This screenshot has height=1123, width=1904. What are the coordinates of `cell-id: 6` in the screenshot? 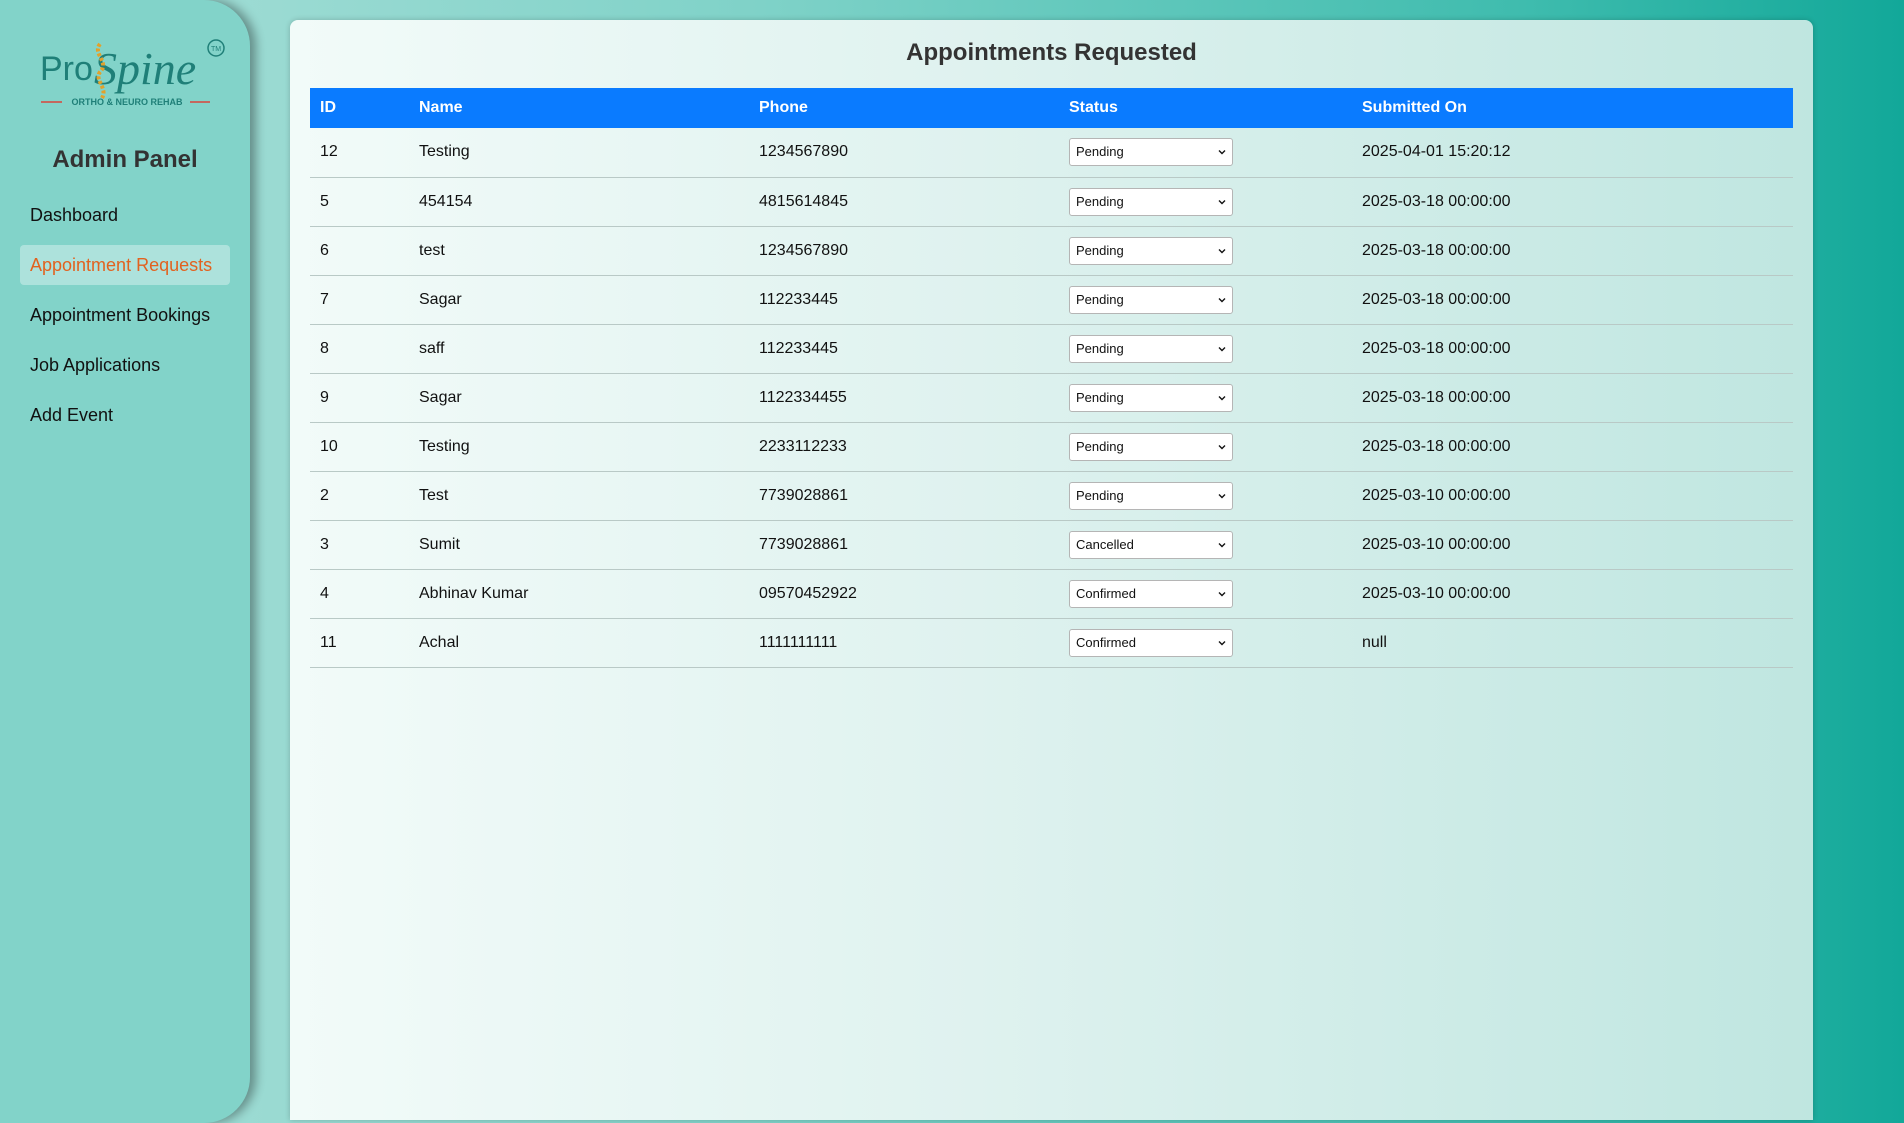 It's located at (324, 250).